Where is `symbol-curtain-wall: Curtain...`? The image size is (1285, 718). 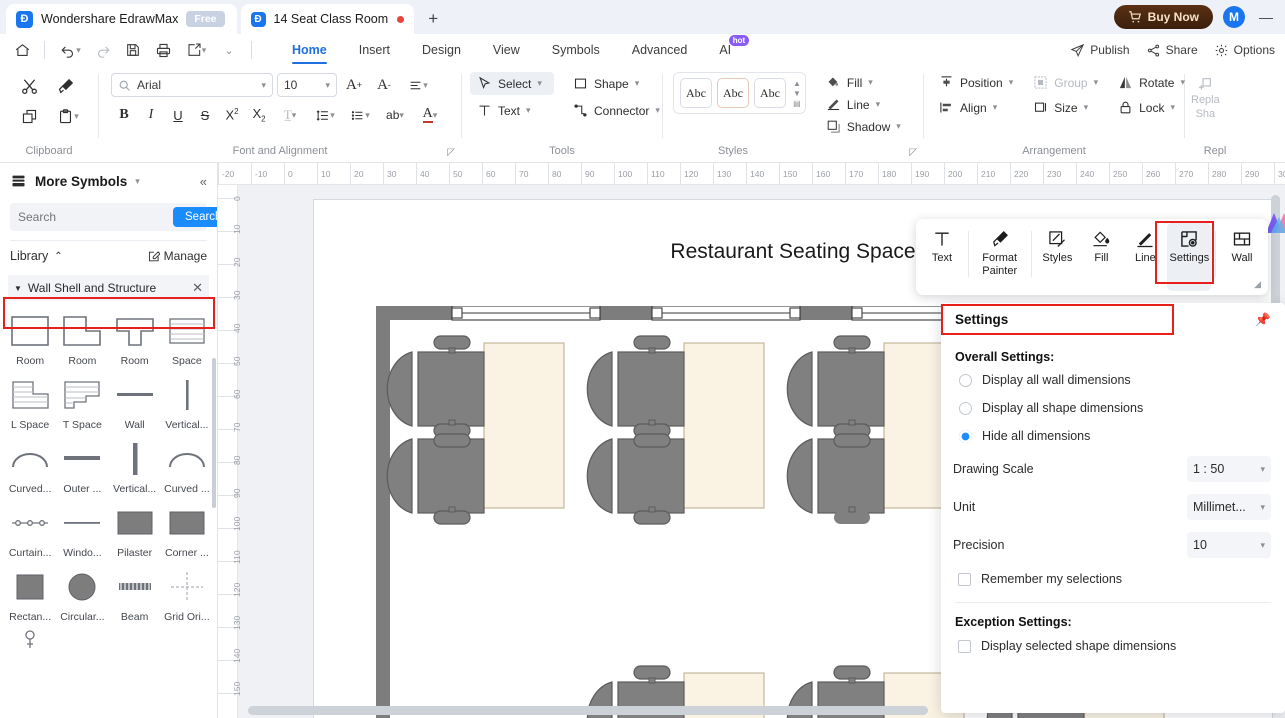
symbol-curtain-wall: Curtain... is located at coordinates (30, 530).